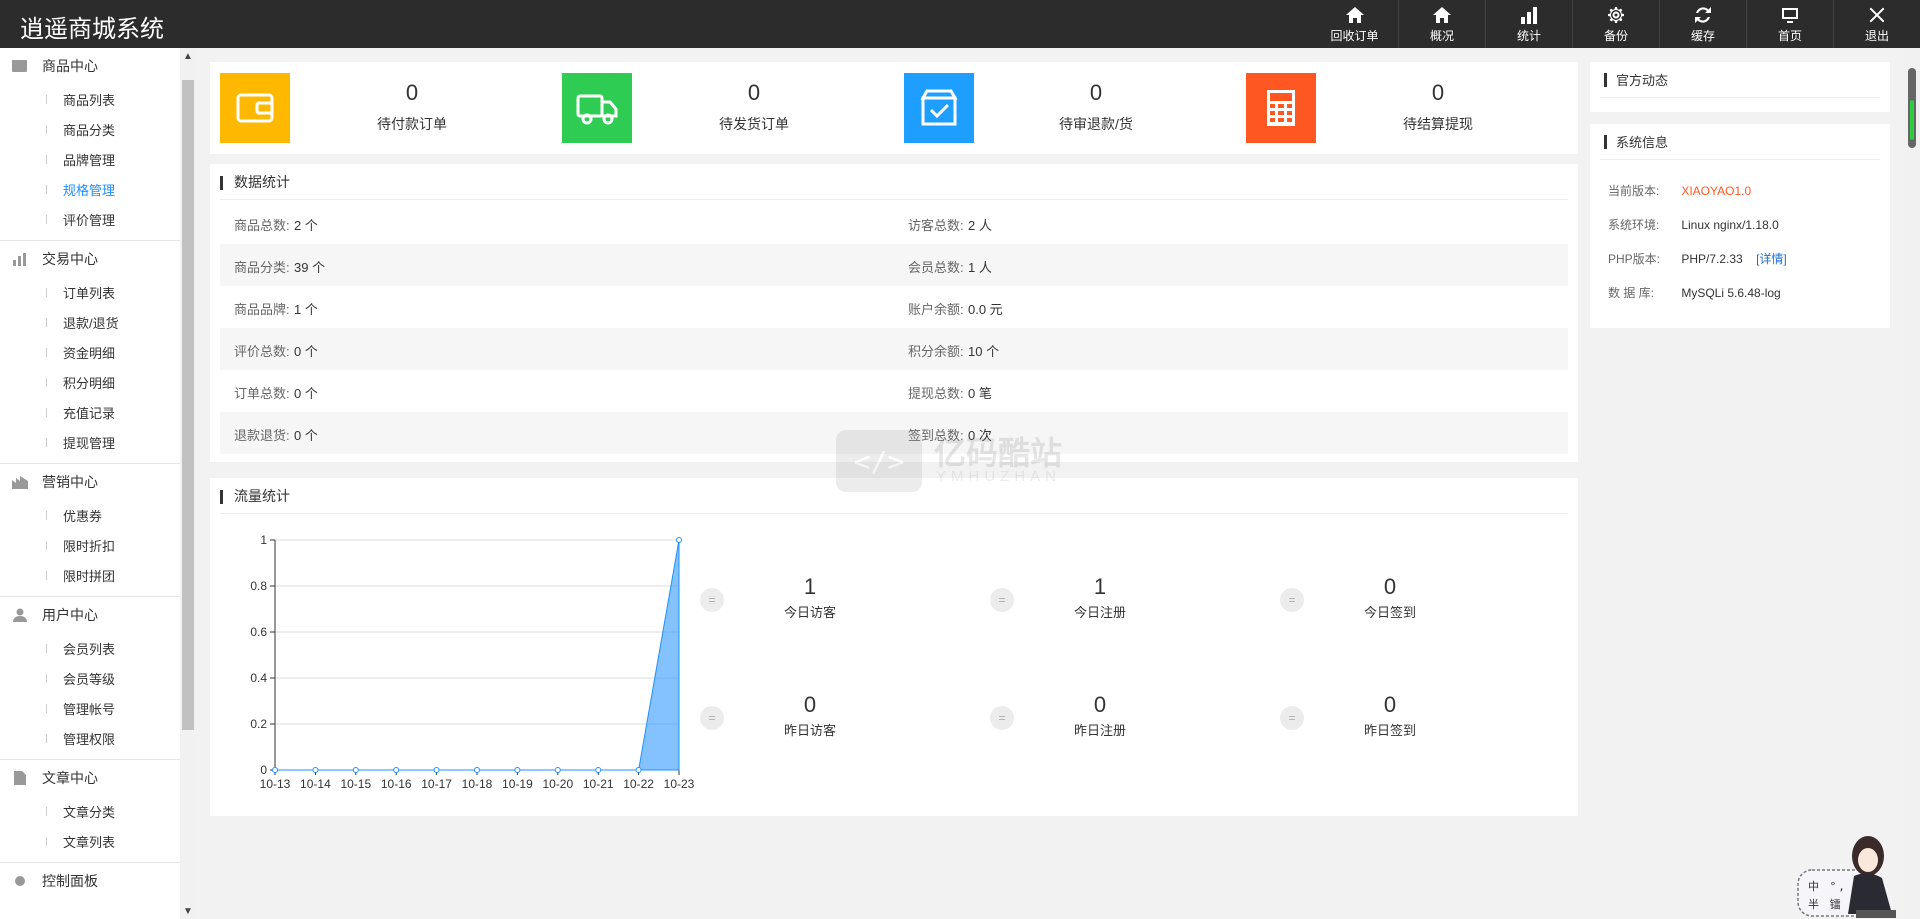 The width and height of the screenshot is (1920, 919). What do you see at coordinates (90, 708) in the screenshot?
I see `sidebar-item-admin-accounts: 管理帐号` at bounding box center [90, 708].